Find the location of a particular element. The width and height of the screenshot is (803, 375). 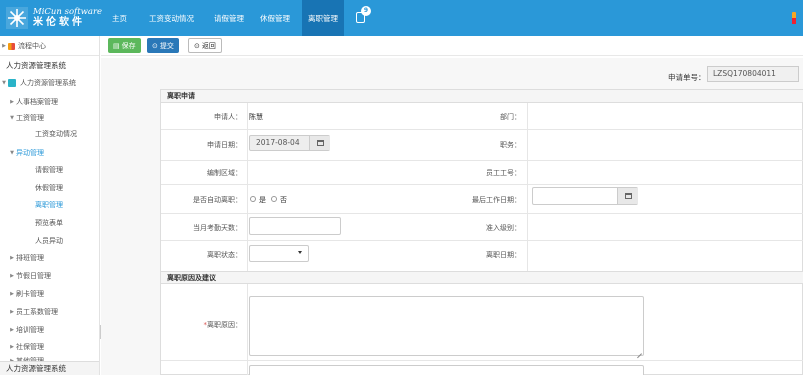

apply-no-label: 申请单号： is located at coordinates (687, 77).